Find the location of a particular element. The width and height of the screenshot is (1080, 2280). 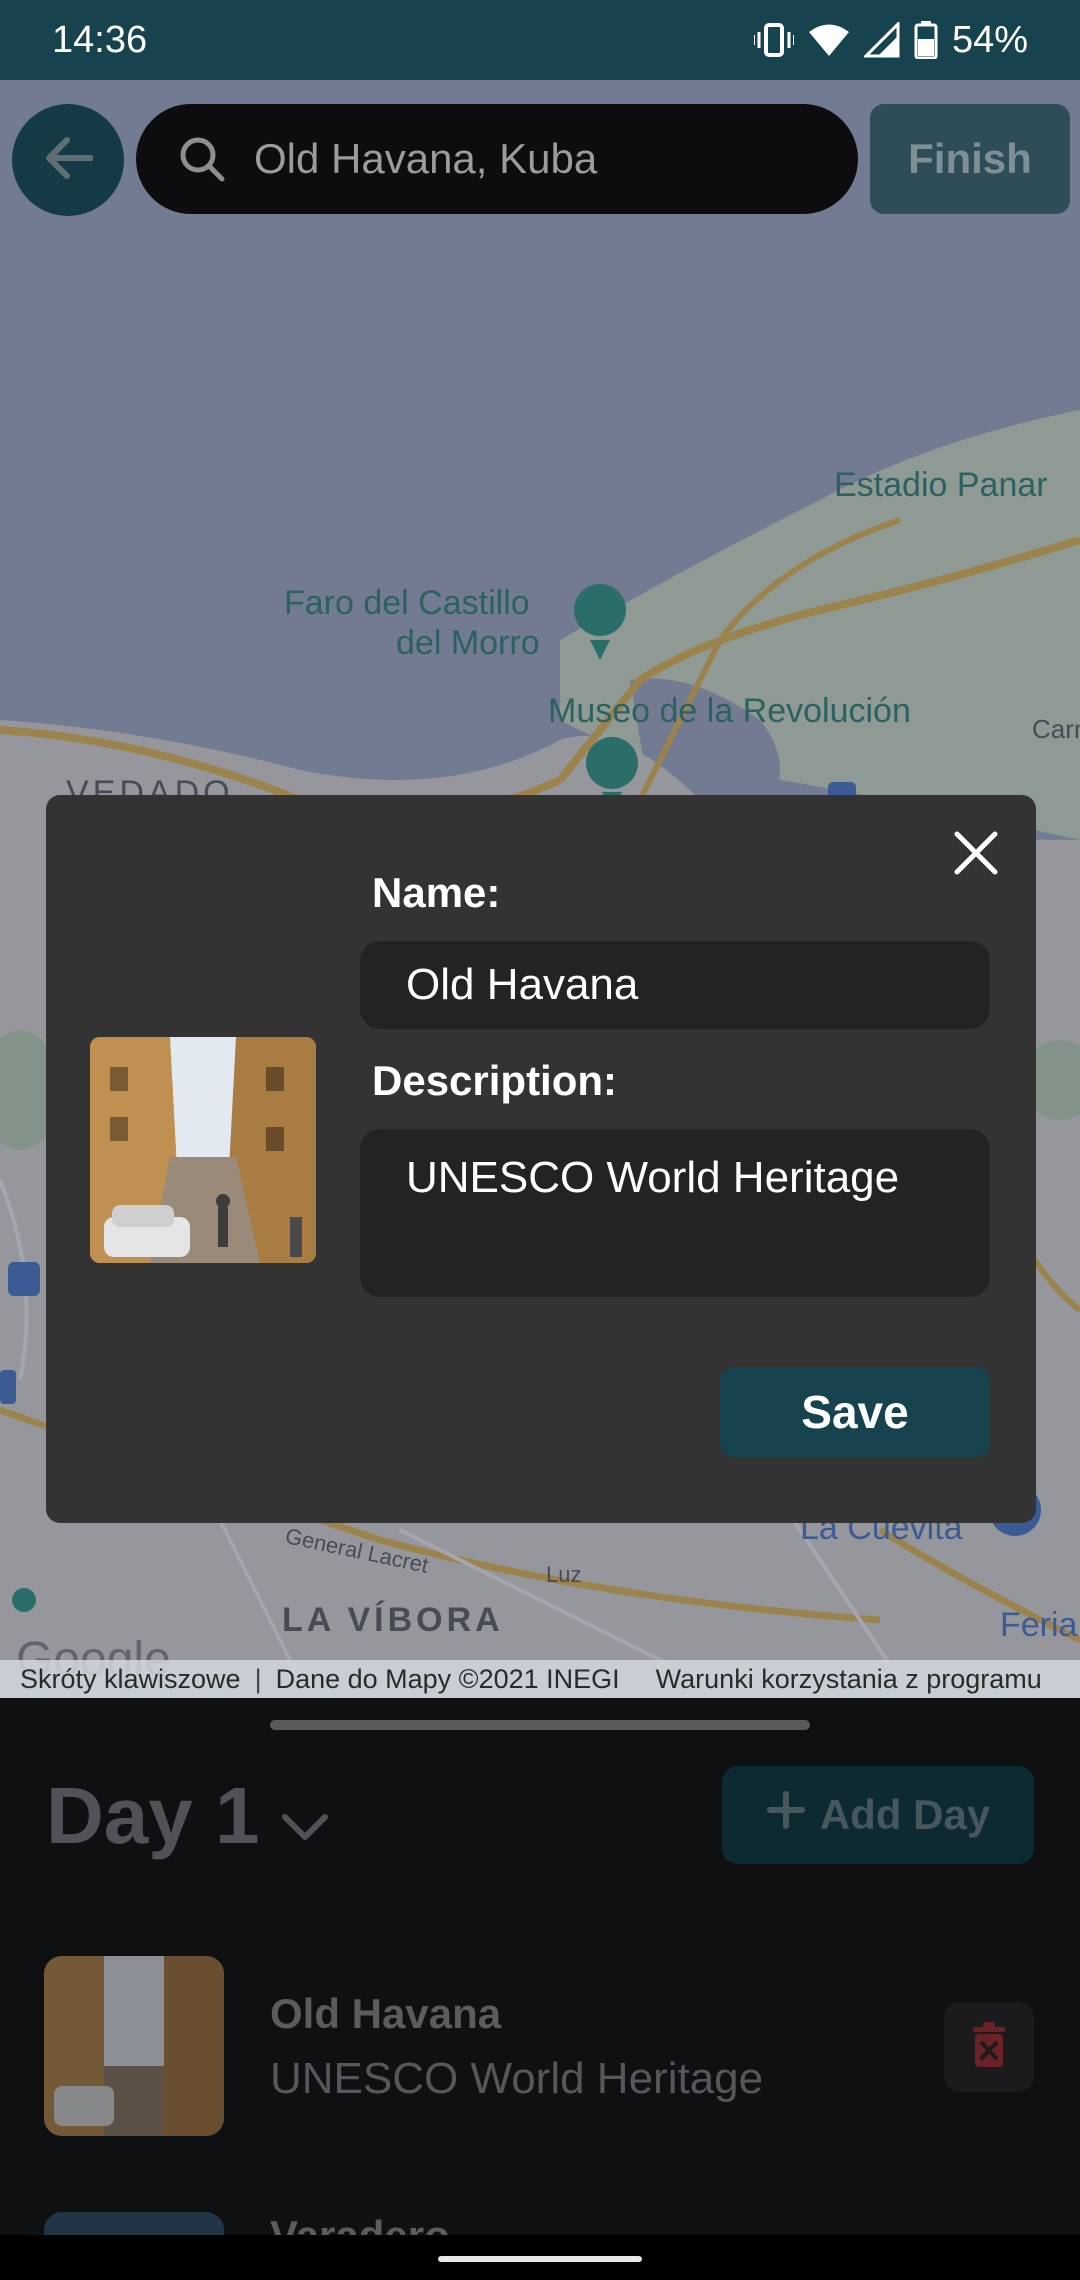

trash-icon is located at coordinates (989, 2047).